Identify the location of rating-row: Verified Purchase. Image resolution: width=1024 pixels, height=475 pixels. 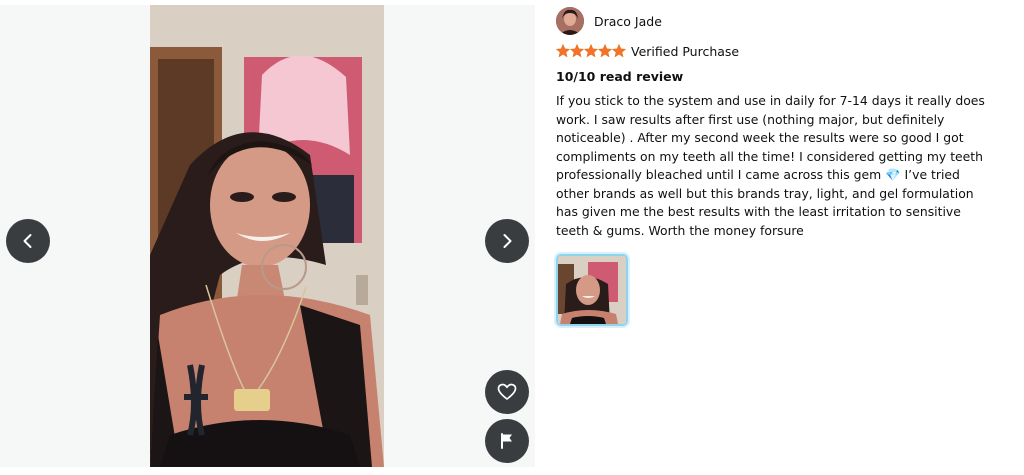
(776, 51).